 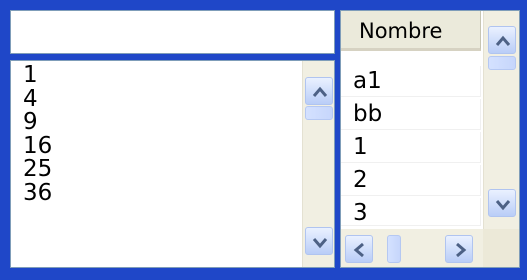 I want to click on grid-scroll-thumb, so click(x=502, y=63).